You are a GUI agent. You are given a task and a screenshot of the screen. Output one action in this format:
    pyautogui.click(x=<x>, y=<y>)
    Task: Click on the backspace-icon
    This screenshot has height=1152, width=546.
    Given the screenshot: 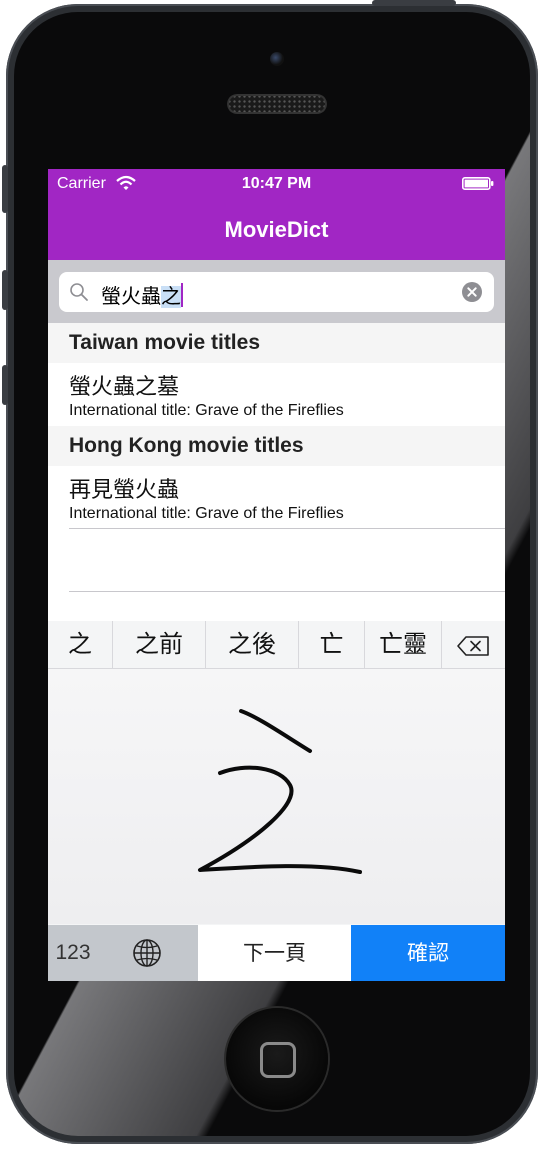 What is the action you would take?
    pyautogui.click(x=473, y=646)
    